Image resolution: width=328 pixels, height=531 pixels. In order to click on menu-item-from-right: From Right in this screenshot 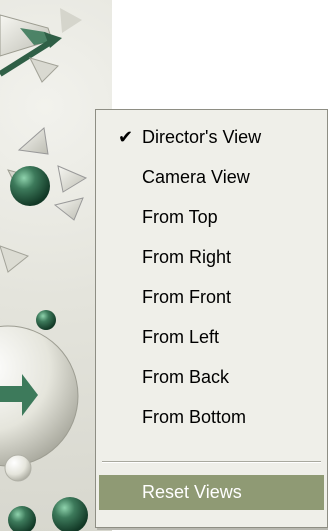, I will do `click(211, 257)`.